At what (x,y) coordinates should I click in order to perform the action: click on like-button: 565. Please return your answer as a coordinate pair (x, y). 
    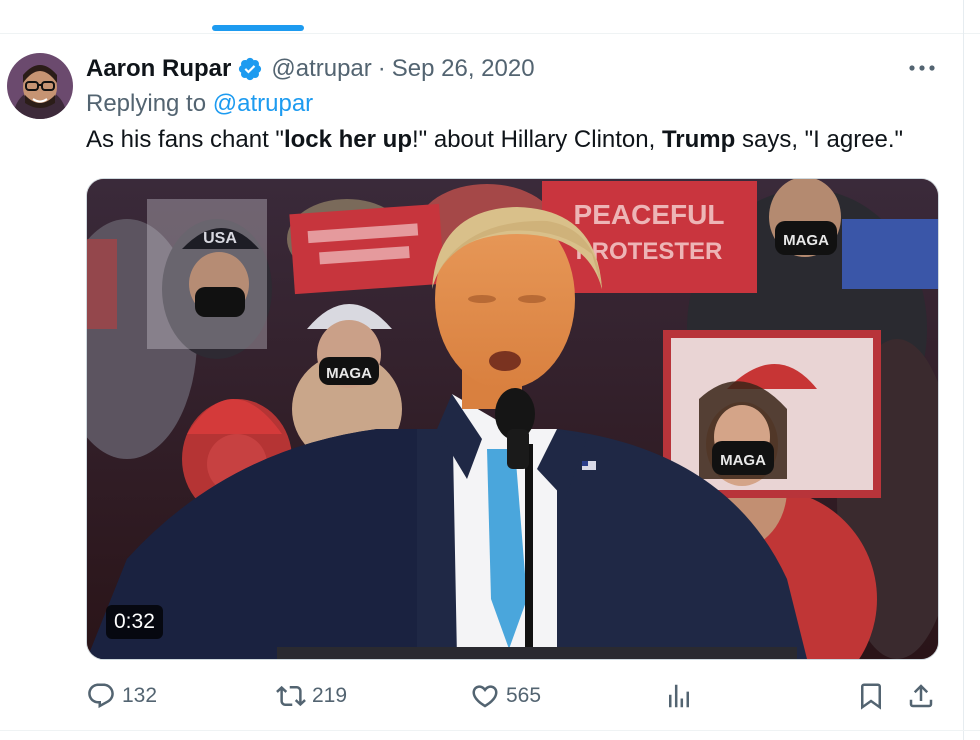
    Looking at the image, I should click on (505, 696).